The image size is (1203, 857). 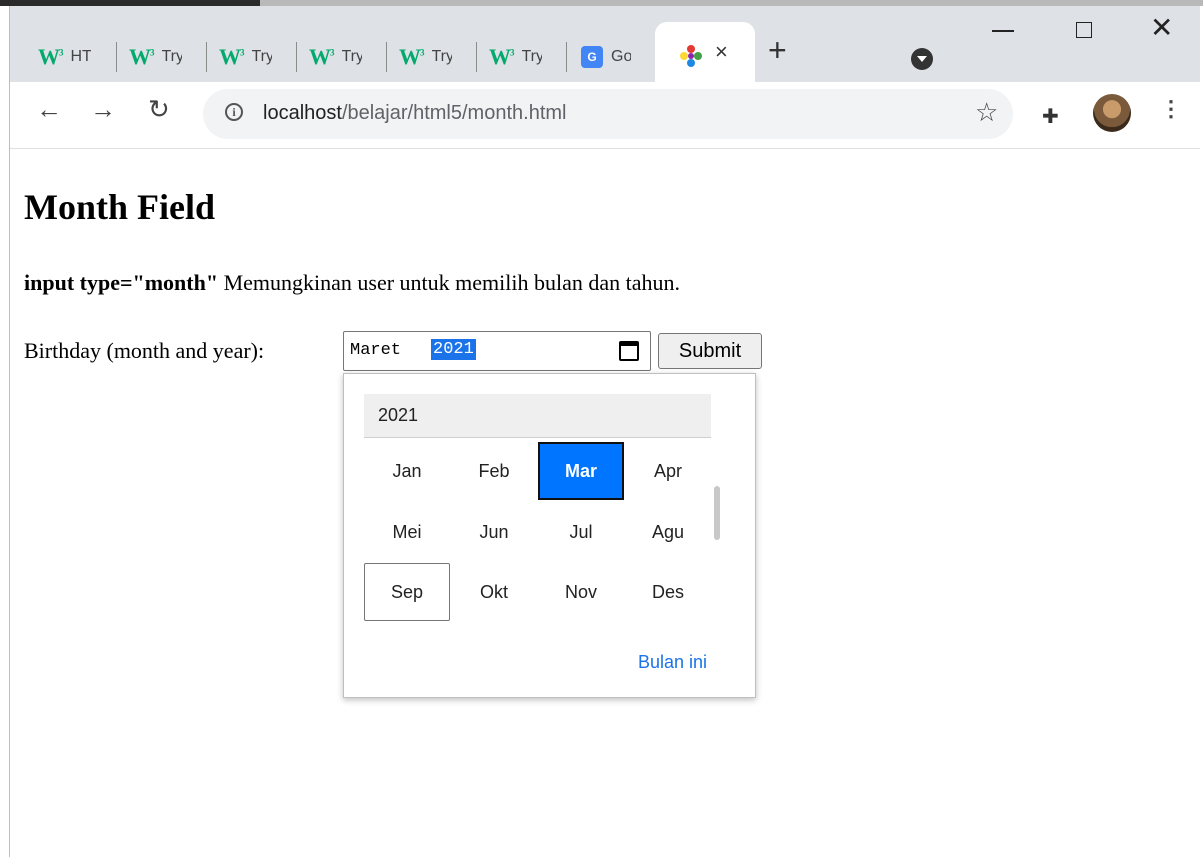 I want to click on month-cell-mei: Mei, so click(x=407, y=532).